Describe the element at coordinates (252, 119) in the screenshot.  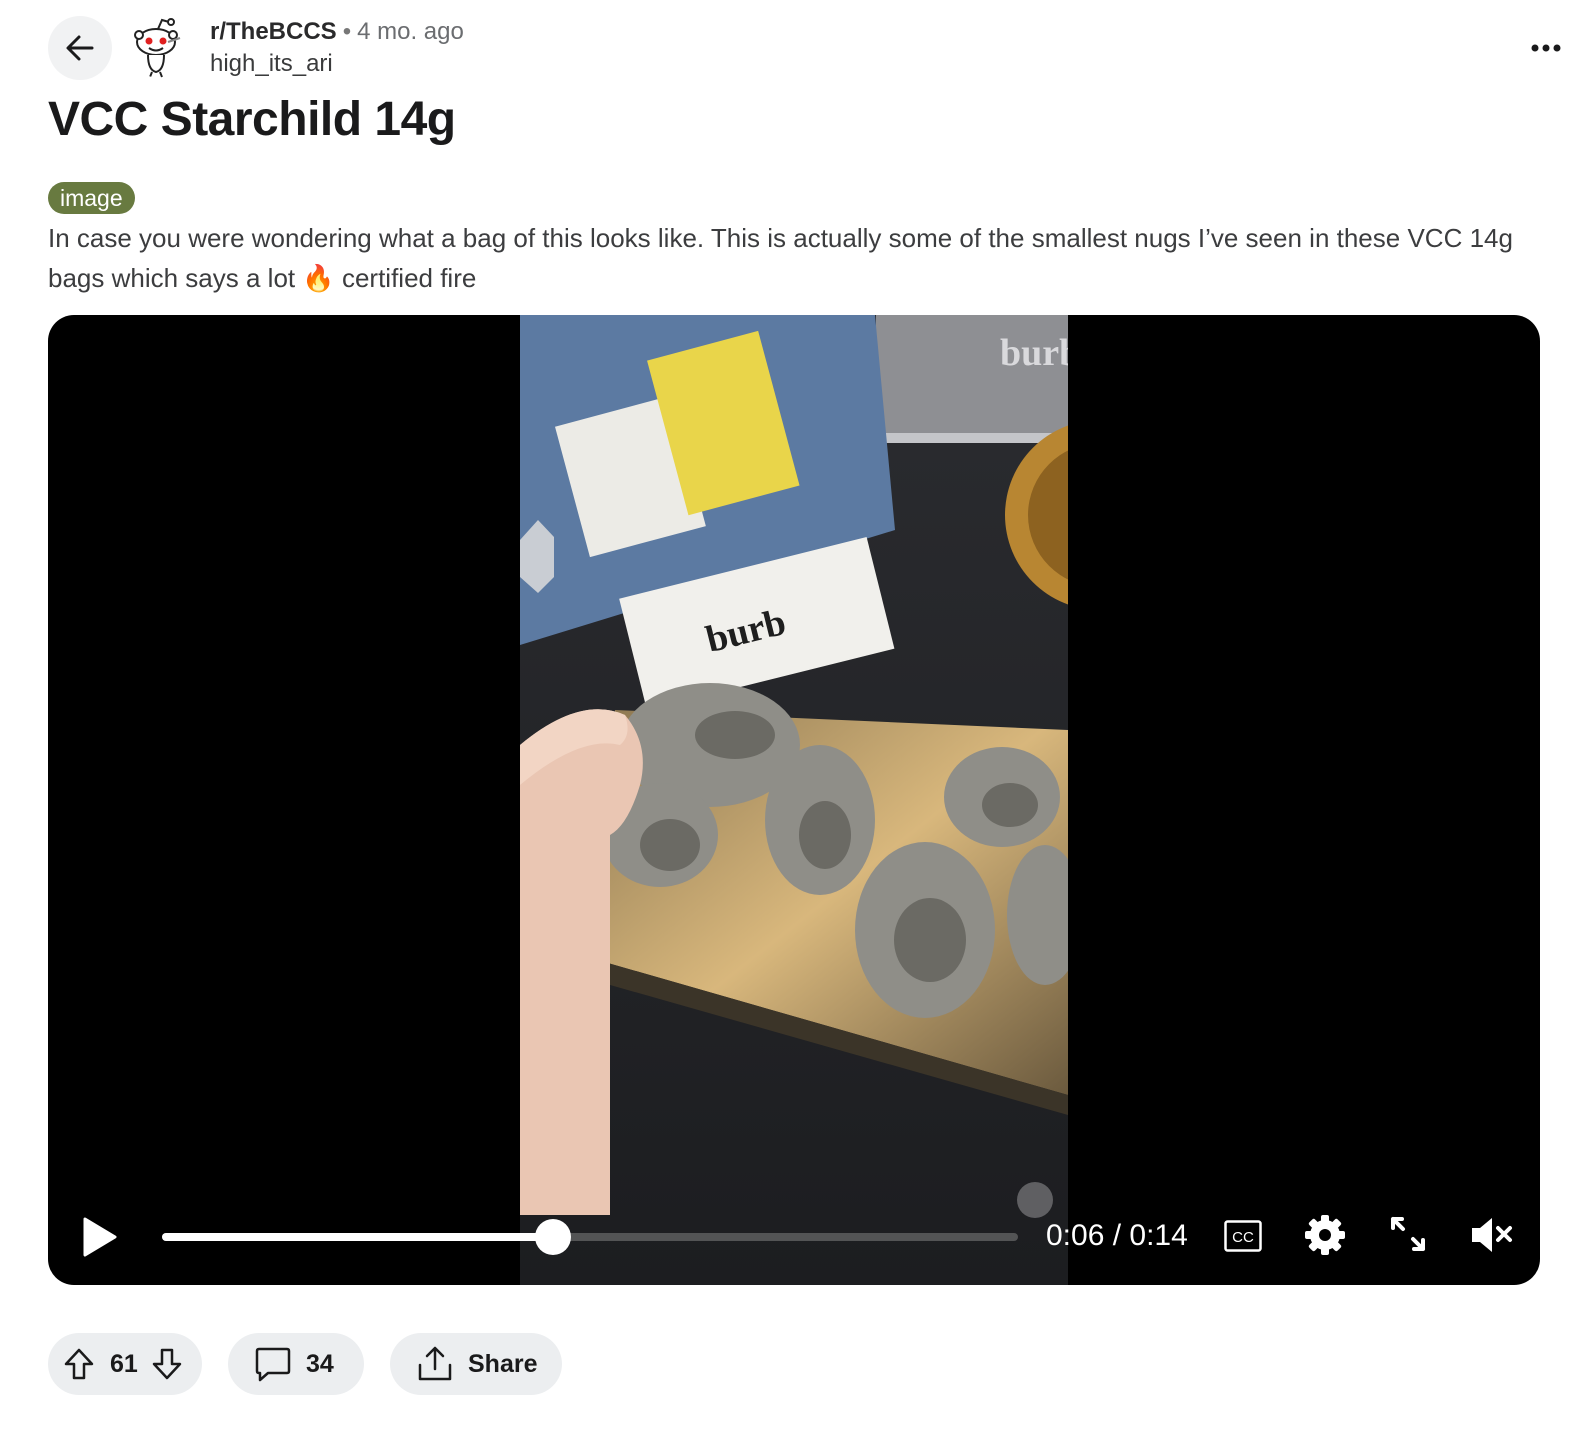
I see `post-title: VCC Starchild 14g` at that location.